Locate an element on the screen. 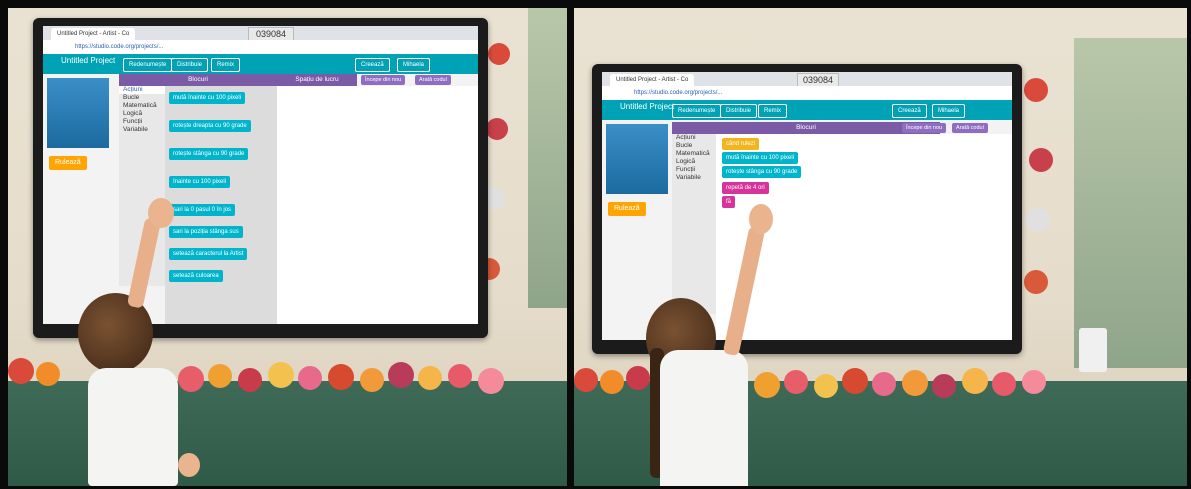 The width and height of the screenshot is (1191, 489). code-block: rotește dreapta cu 90 grade is located at coordinates (210, 126).